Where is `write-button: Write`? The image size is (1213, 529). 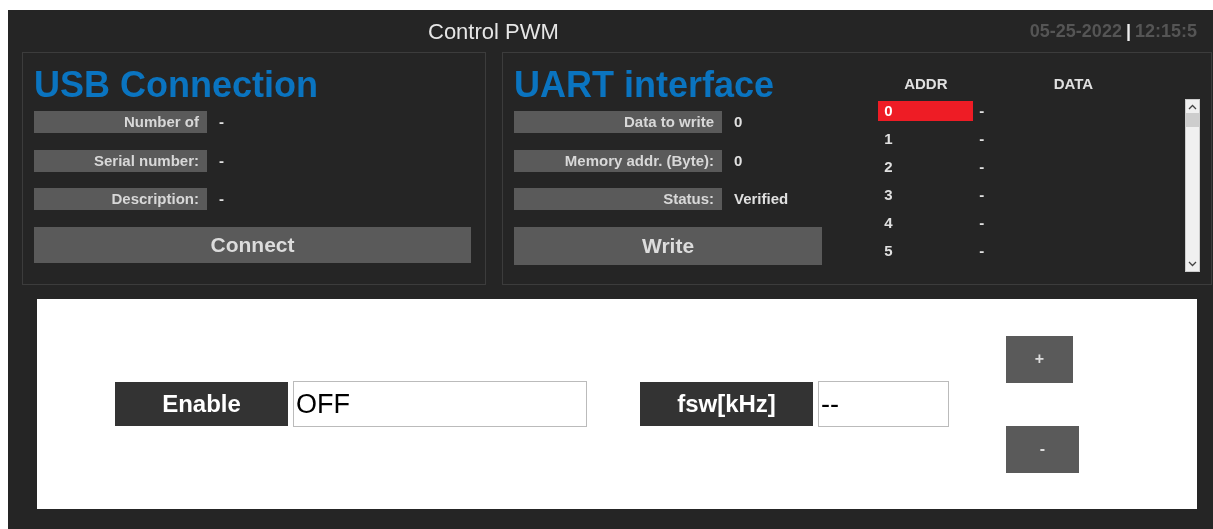 write-button: Write is located at coordinates (668, 245).